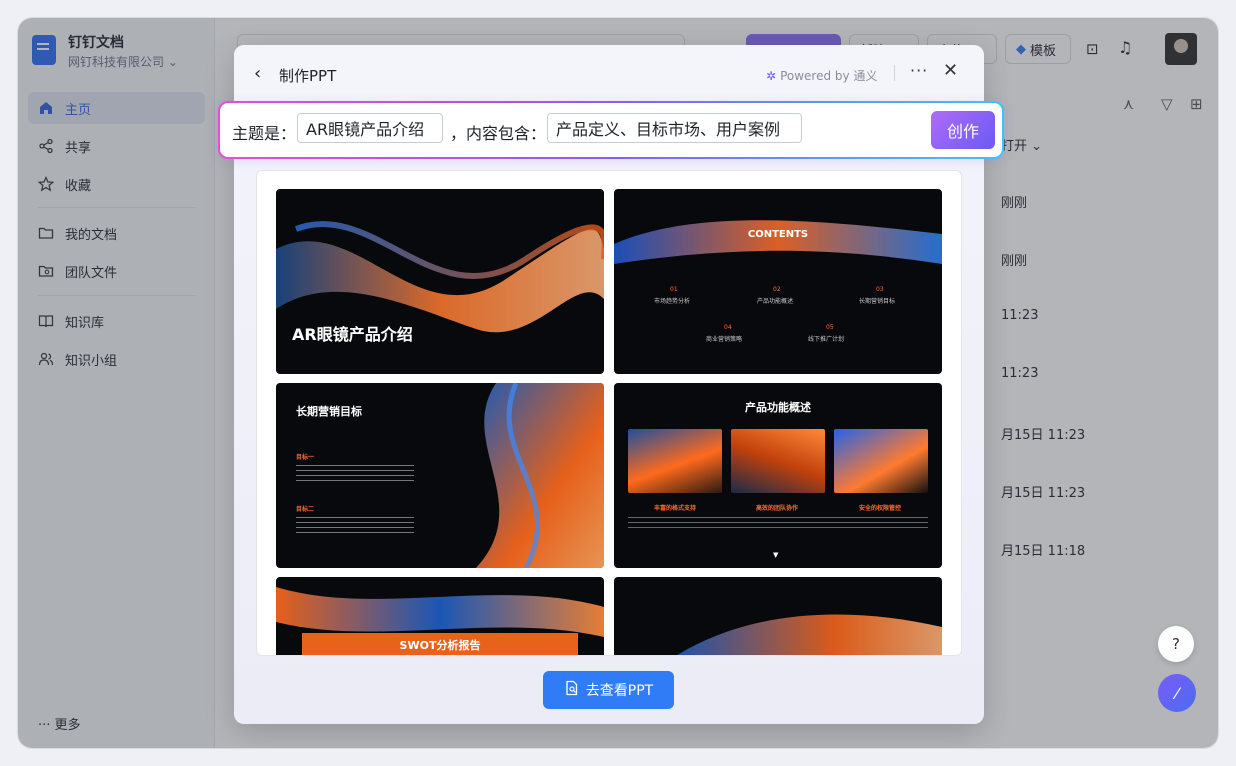 This screenshot has height=766, width=1236. What do you see at coordinates (724, 339) in the screenshot?
I see `toc-label: 商业营销策略` at bounding box center [724, 339].